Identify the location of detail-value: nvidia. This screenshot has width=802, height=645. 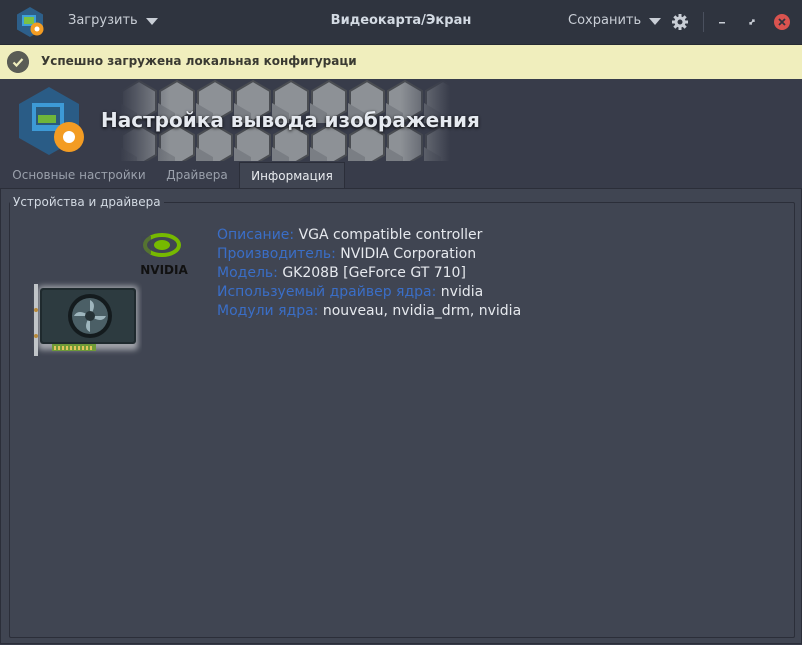
(462, 292).